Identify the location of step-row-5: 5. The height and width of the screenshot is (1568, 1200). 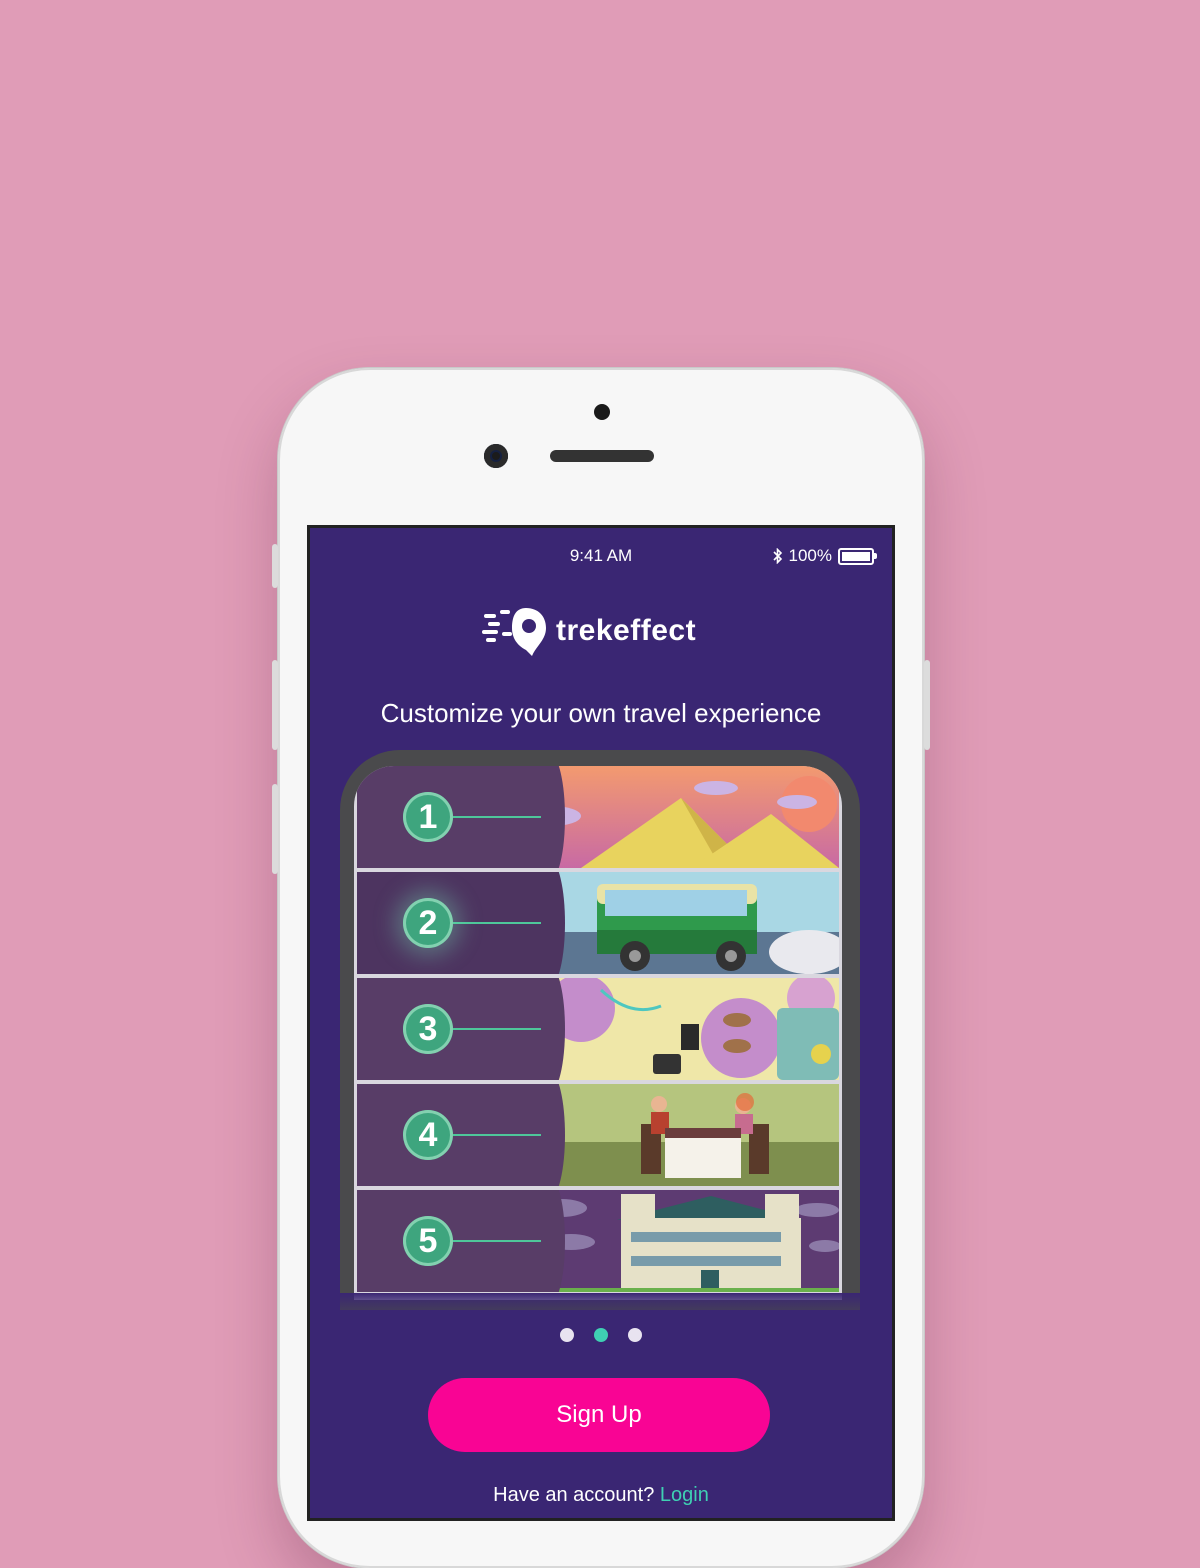
(598, 1241).